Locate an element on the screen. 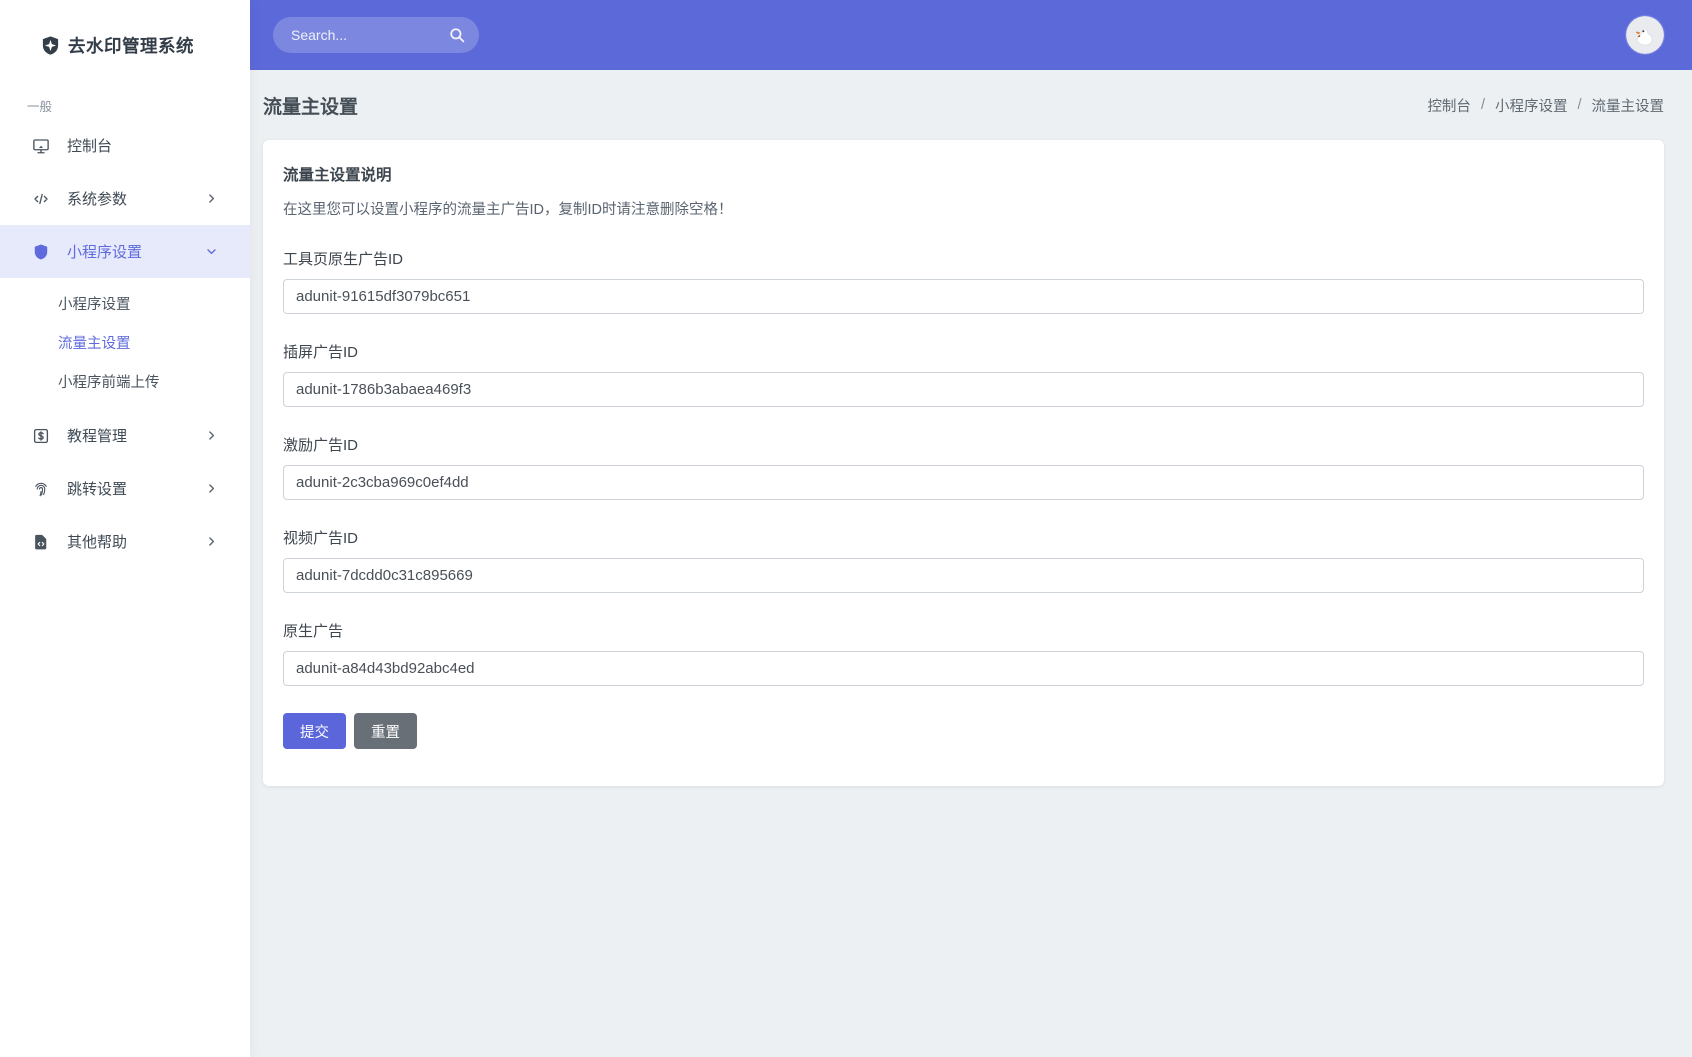  interstitial-ad-input is located at coordinates (963, 389).